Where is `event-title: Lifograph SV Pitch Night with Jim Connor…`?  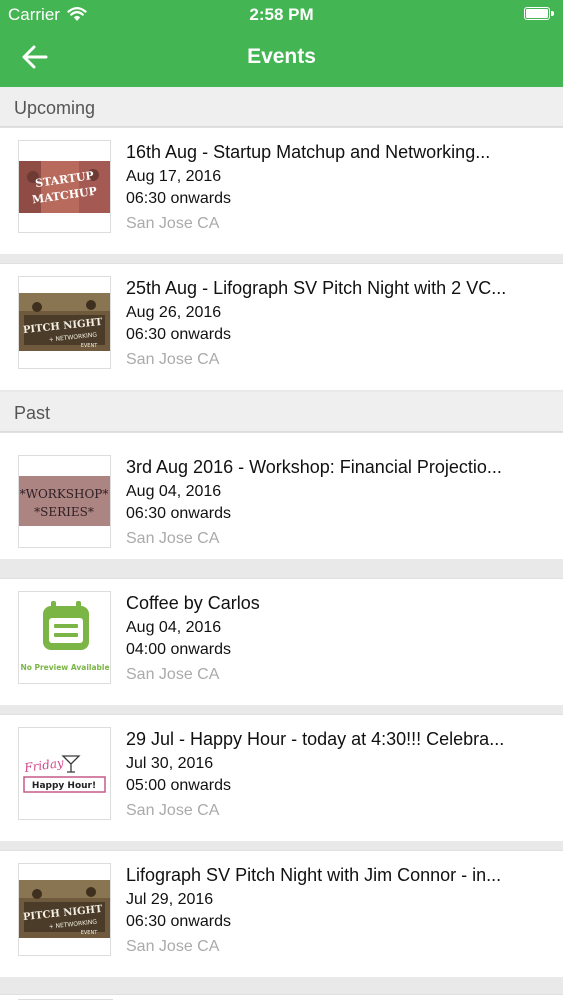
event-title: Lifograph SV Pitch Night with Jim Connor… is located at coordinates (314, 875).